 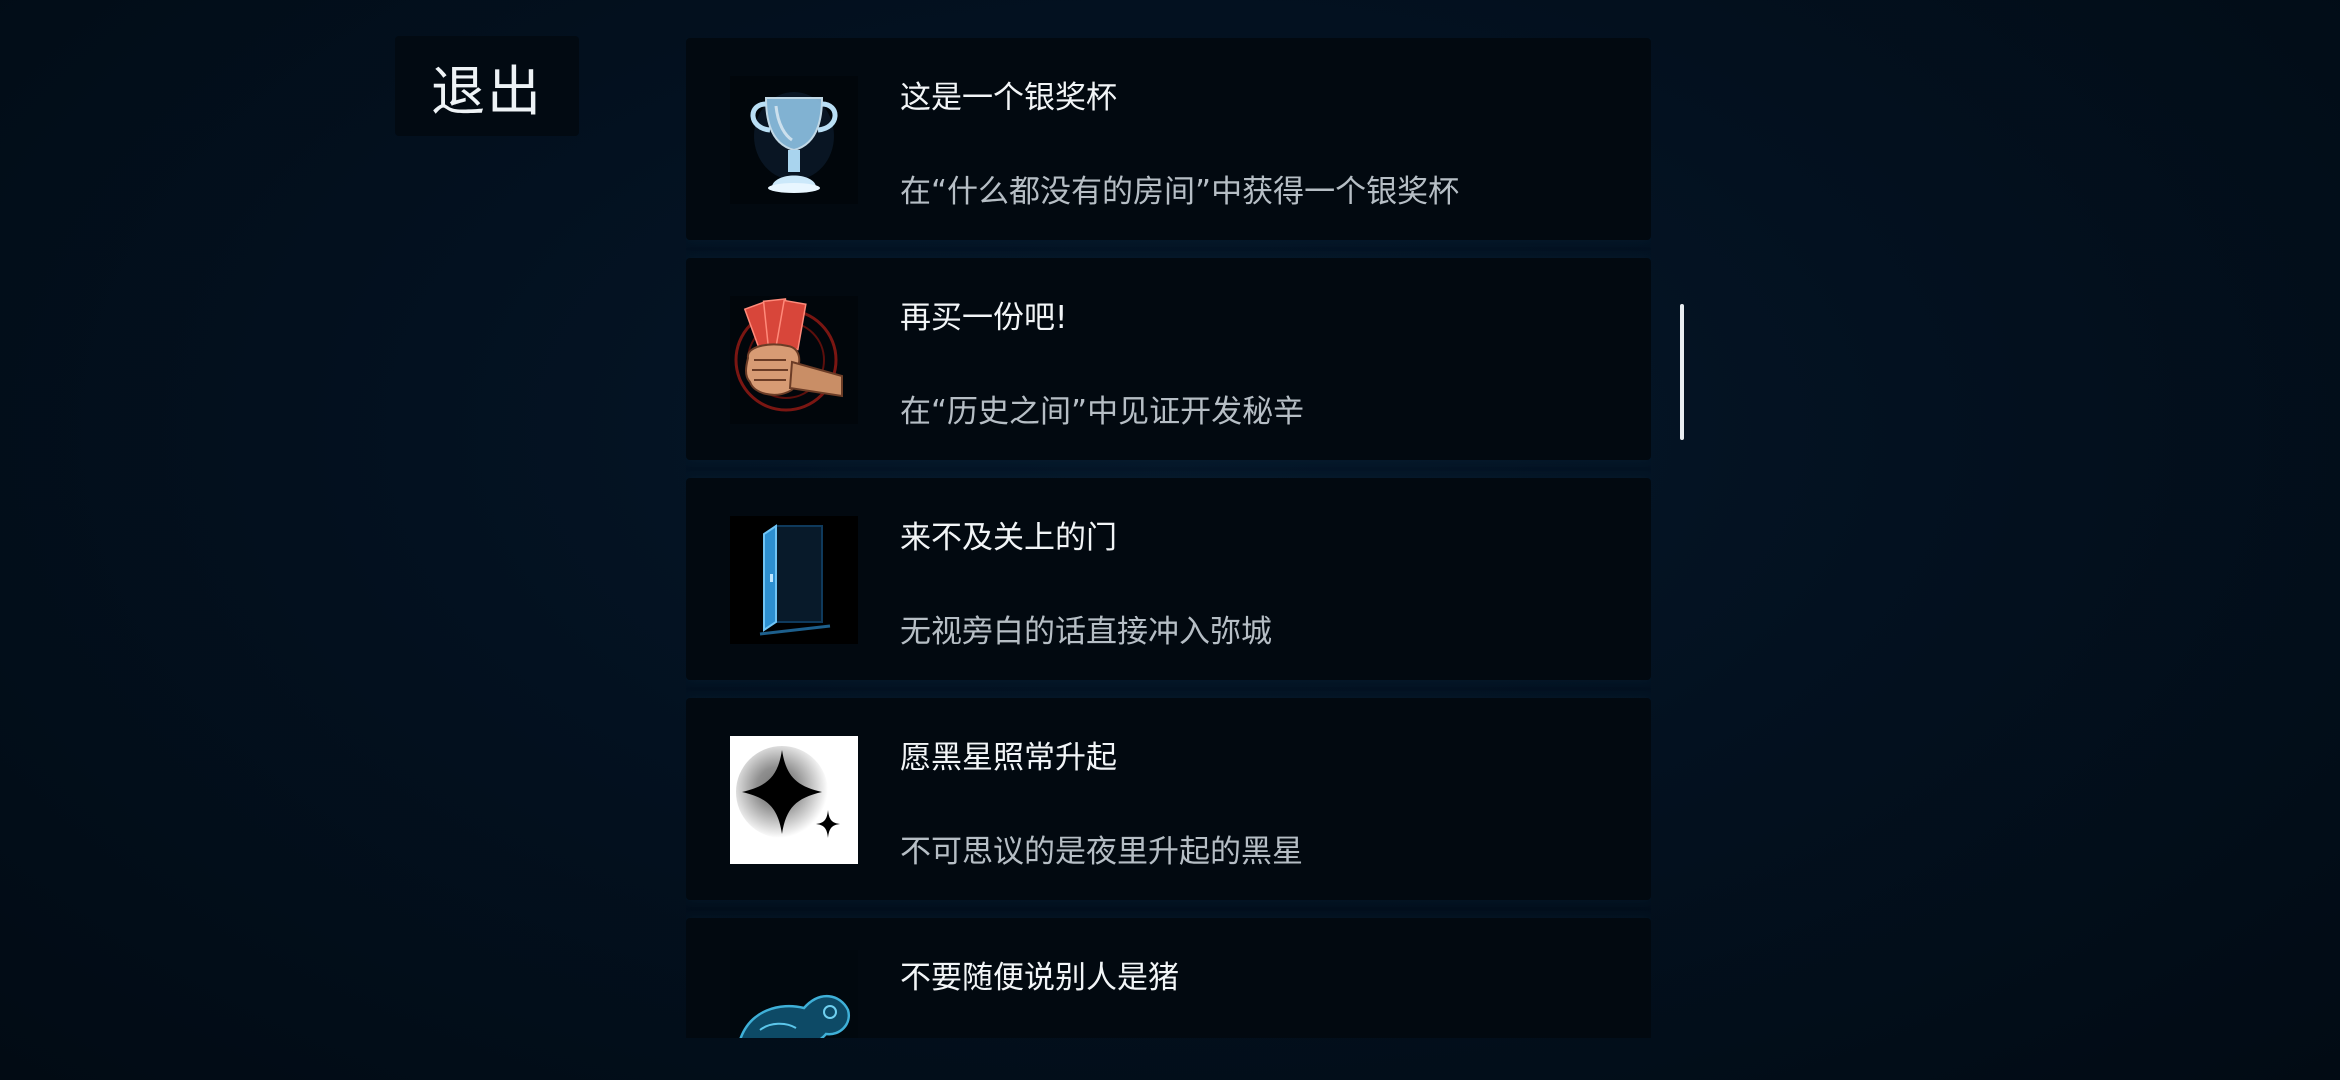 What do you see at coordinates (1102, 412) in the screenshot?
I see `achievement-description: 在“历史之间”中见证开发秘辛` at bounding box center [1102, 412].